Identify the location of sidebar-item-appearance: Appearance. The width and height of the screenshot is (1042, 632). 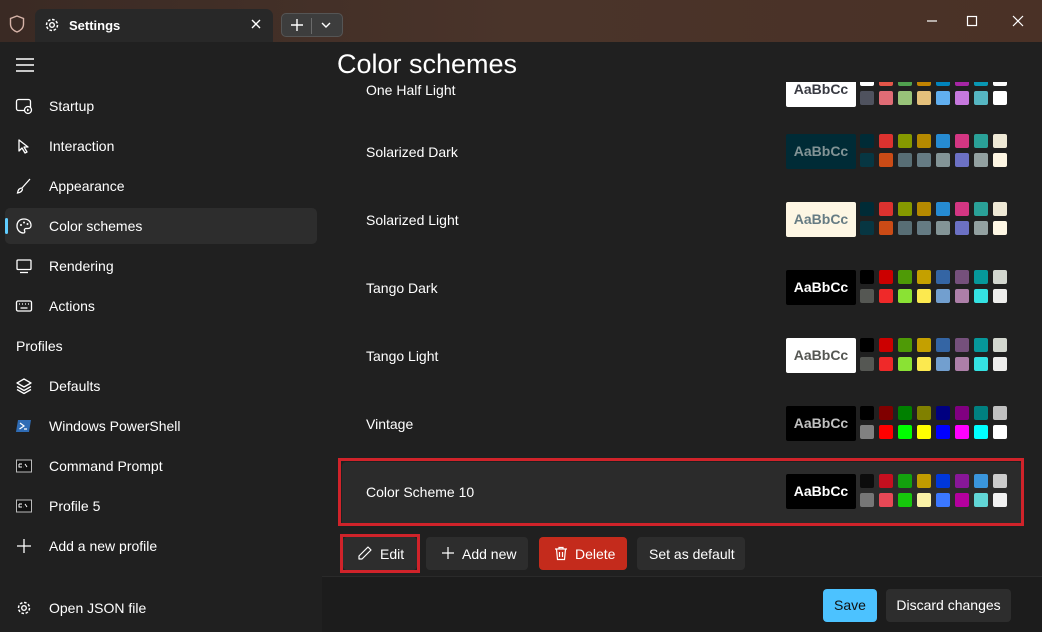
(161, 186).